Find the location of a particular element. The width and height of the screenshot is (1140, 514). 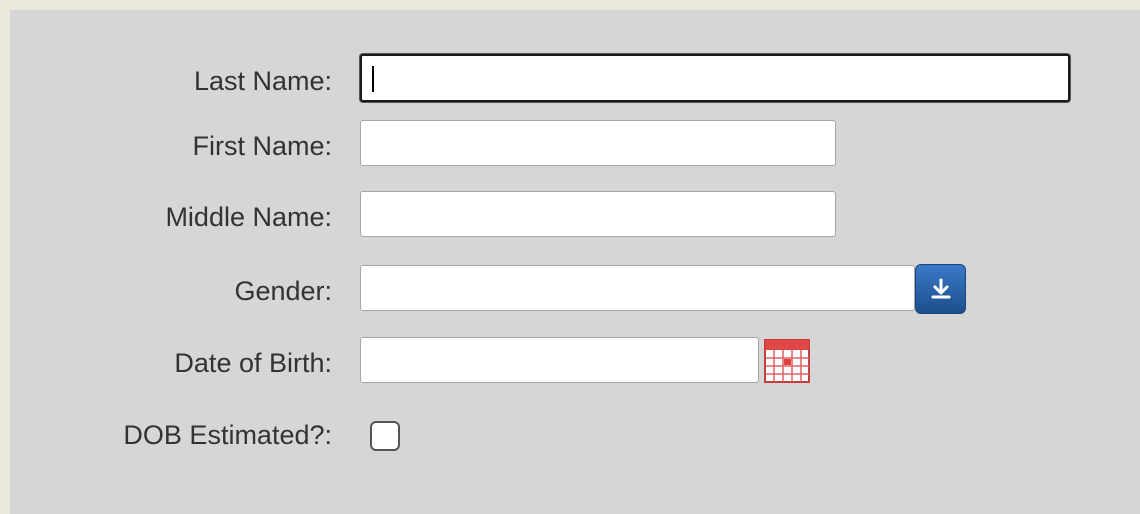

gender-select is located at coordinates (637, 288).